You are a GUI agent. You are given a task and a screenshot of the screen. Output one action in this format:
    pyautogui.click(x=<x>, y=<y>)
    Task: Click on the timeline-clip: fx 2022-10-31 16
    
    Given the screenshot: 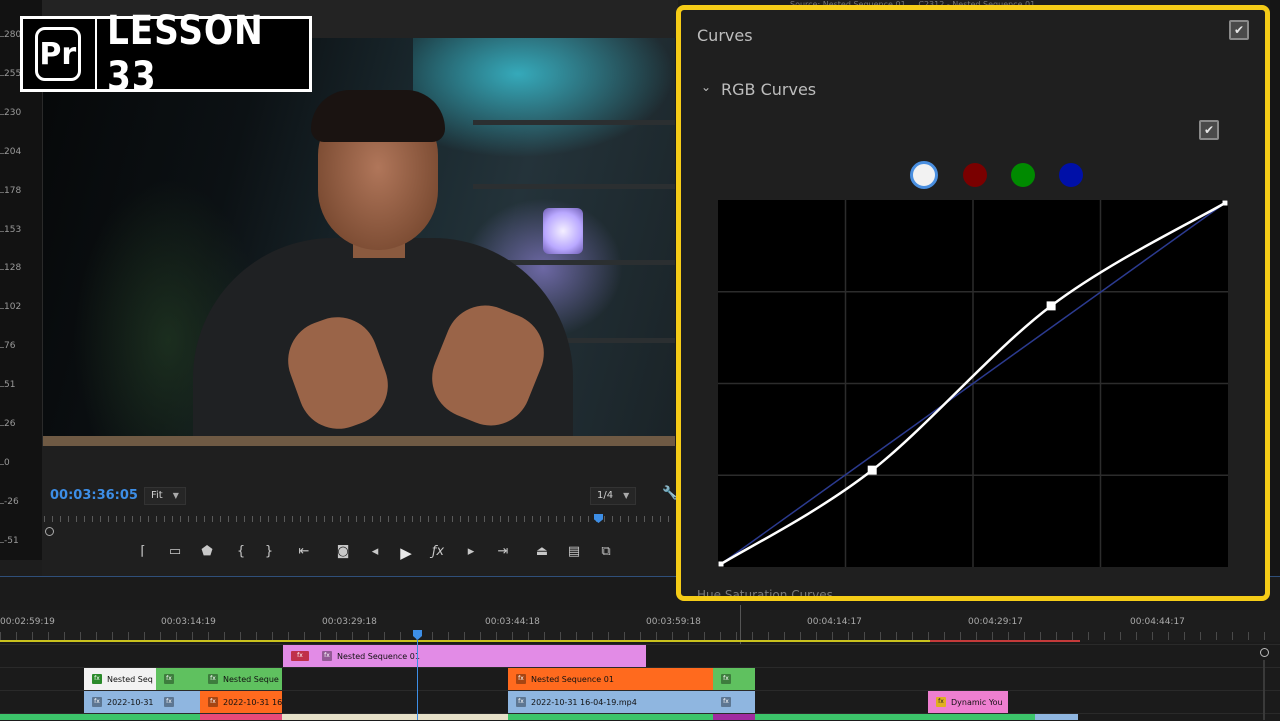 What is the action you would take?
    pyautogui.click(x=241, y=702)
    